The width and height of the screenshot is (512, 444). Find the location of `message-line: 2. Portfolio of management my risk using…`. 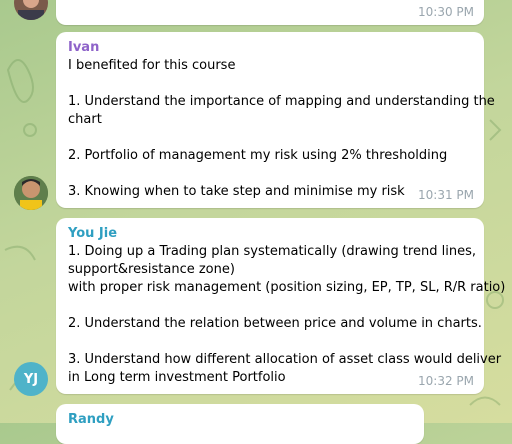

message-line: 2. Portfolio of management my risk using… is located at coordinates (258, 155).